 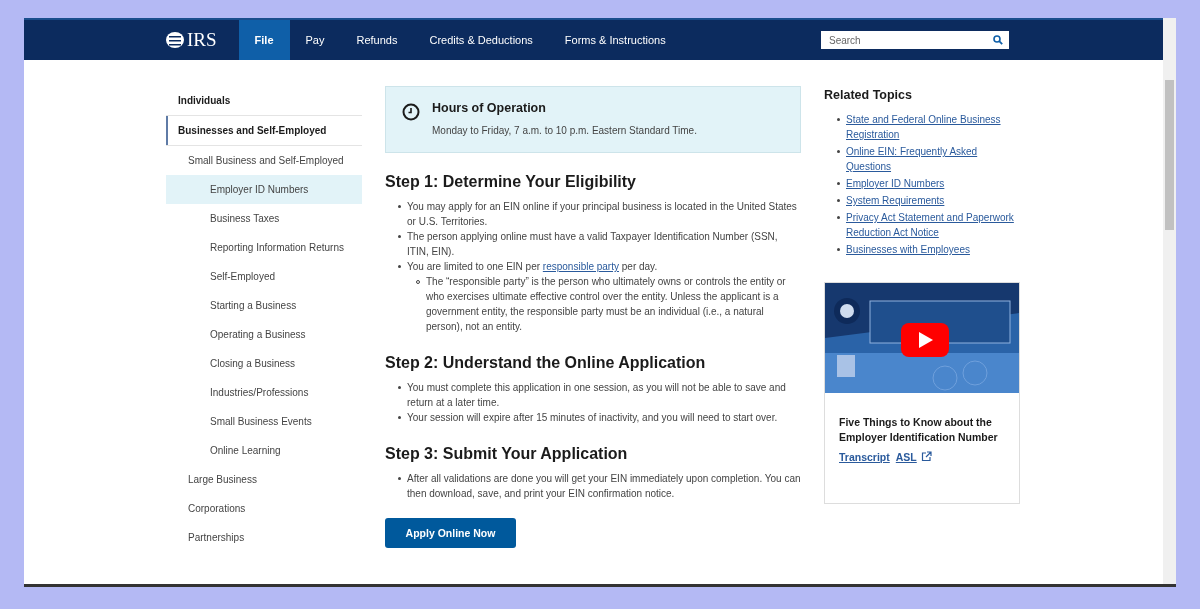 I want to click on bullet-text: After all validations are done you will get your EIN immediately upon completion. You can then download, save, and print your EIN confirmation notice., so click(x=604, y=486).